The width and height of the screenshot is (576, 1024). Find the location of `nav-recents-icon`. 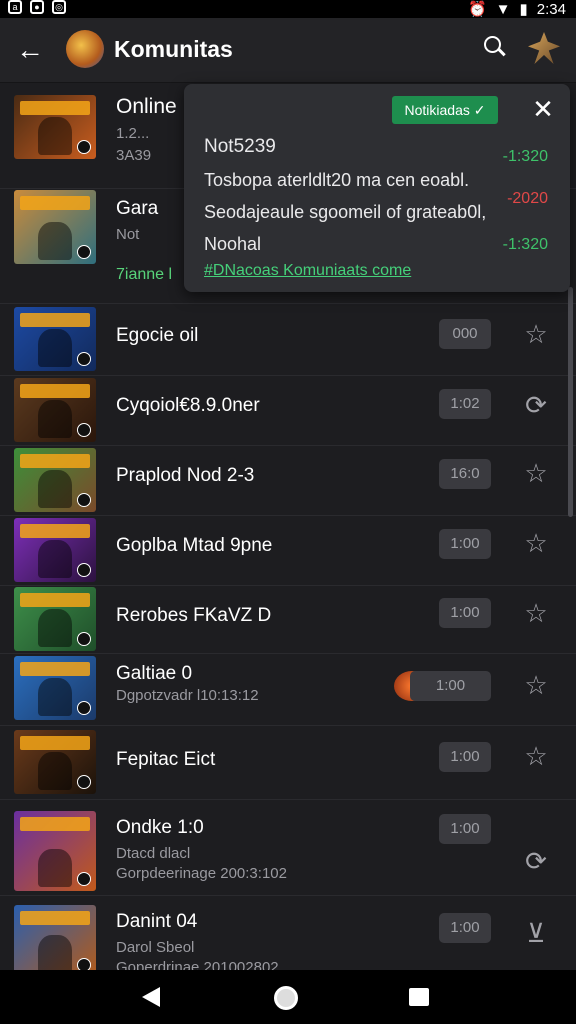

nav-recents-icon is located at coordinates (419, 997).